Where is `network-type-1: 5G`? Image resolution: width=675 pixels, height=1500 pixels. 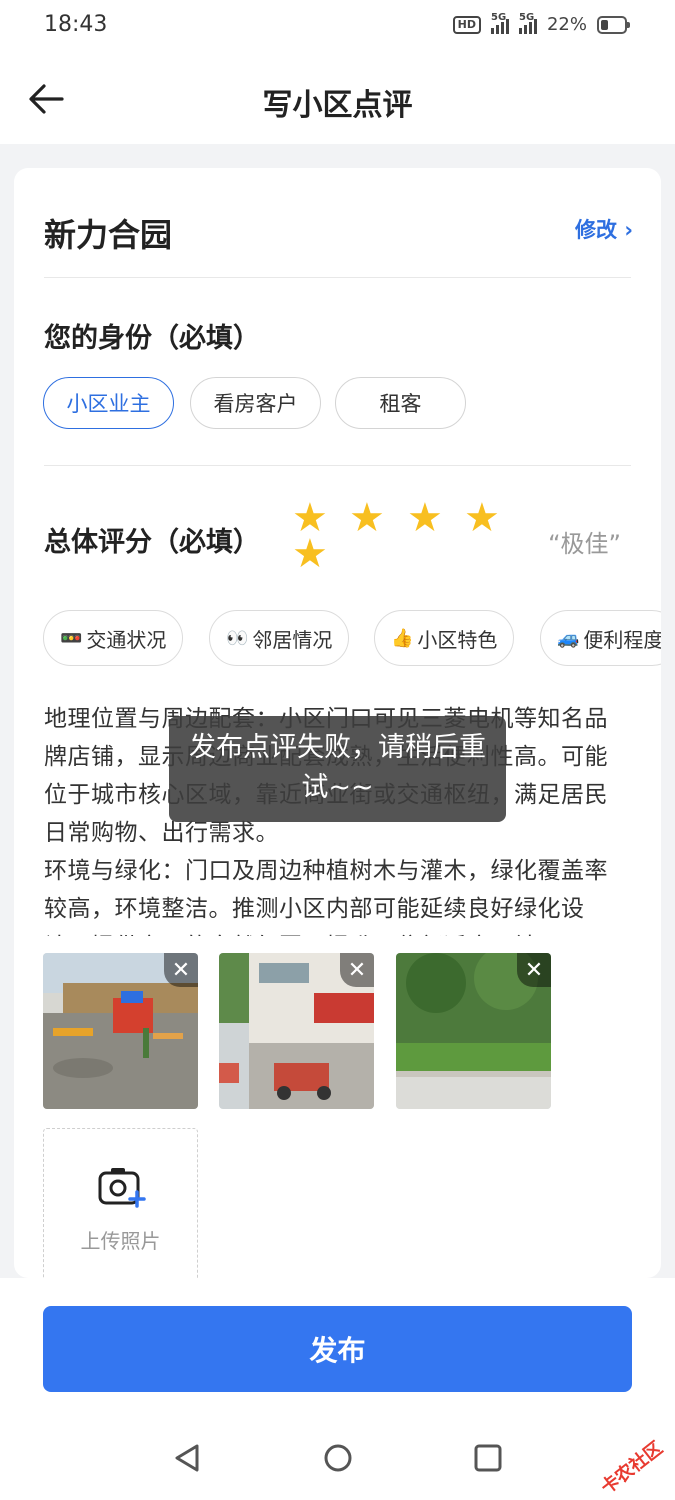
network-type-1: 5G is located at coordinates (498, 17).